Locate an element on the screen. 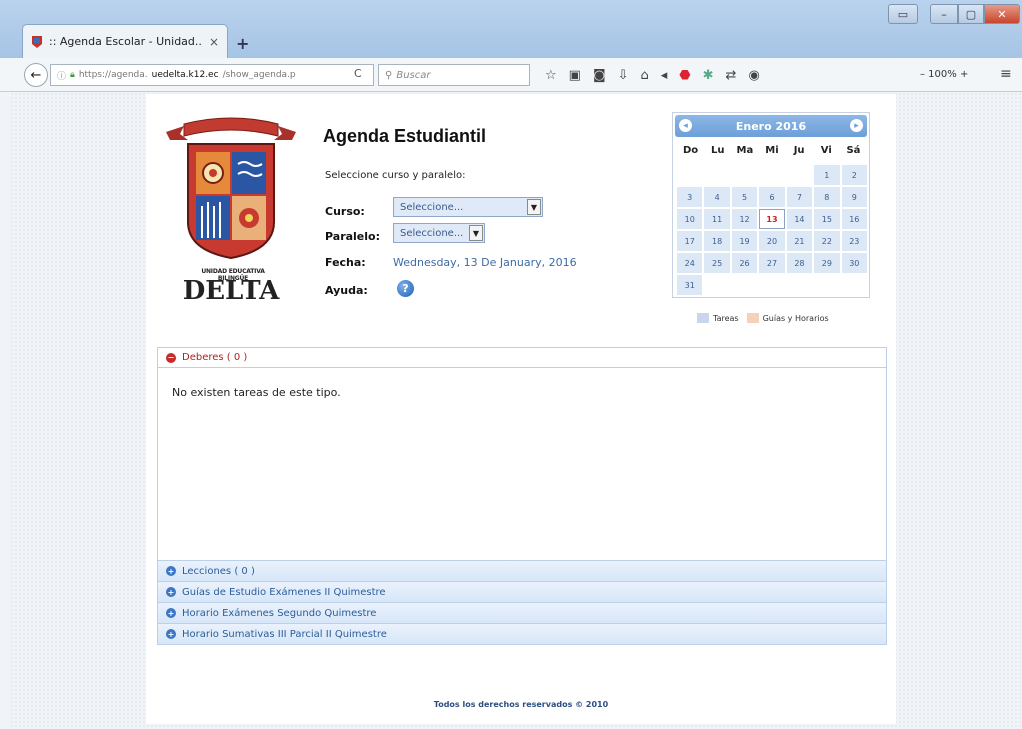  calendar-day: 12 is located at coordinates (744, 219).